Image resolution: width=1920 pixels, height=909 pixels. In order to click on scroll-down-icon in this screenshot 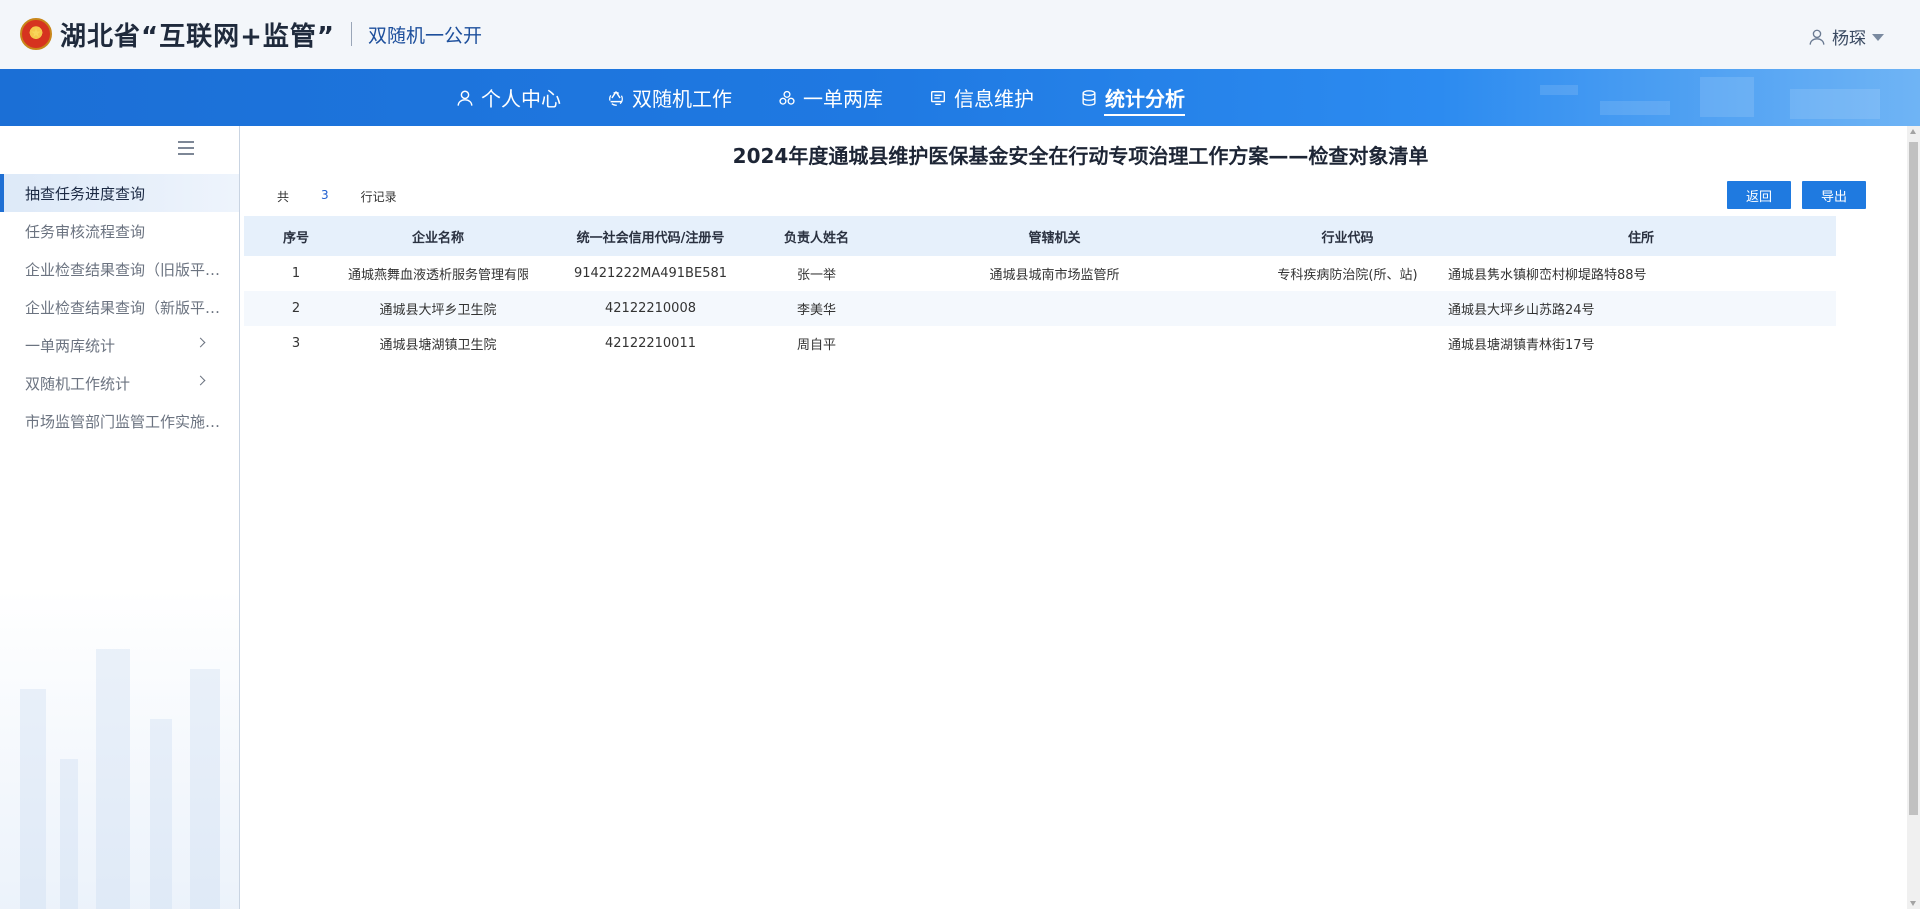, I will do `click(1913, 903)`.